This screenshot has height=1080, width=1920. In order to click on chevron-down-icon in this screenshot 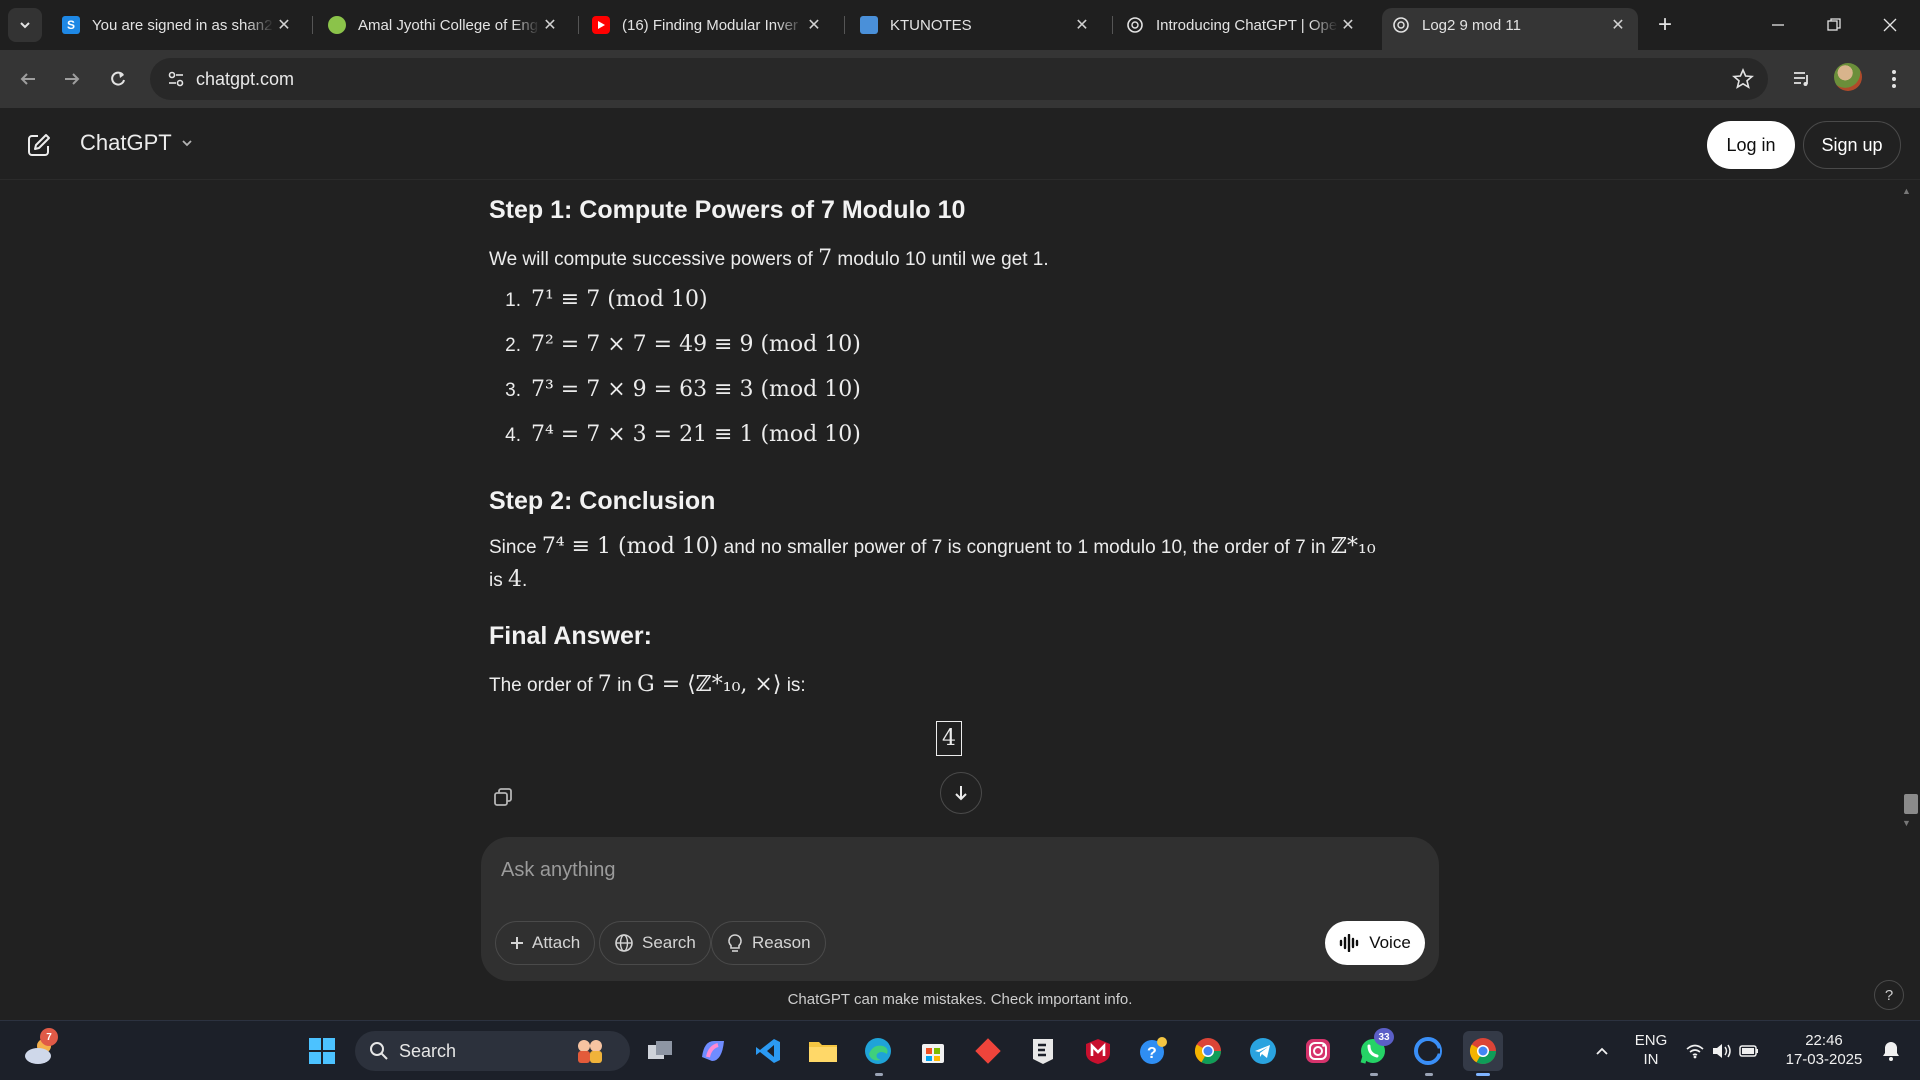, I will do `click(187, 143)`.